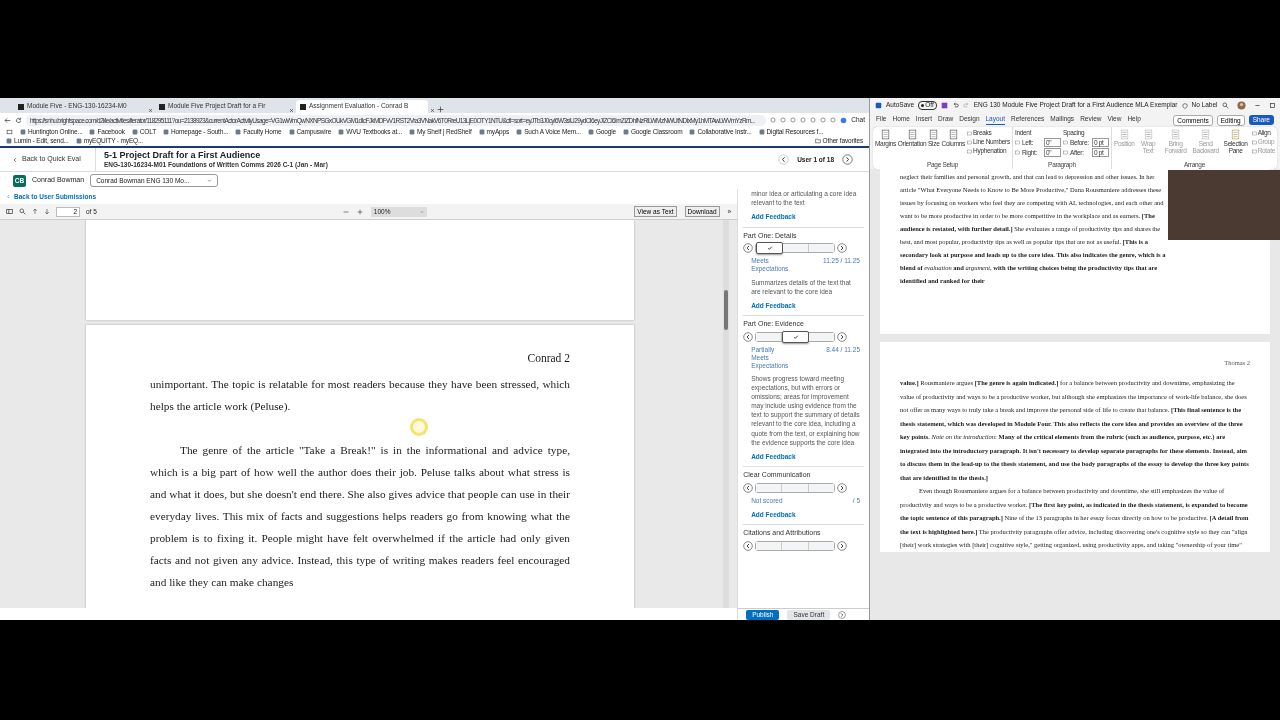 Image resolution: width=1280 pixels, height=720 pixels. Describe the element at coordinates (844, 120) in the screenshot. I see `copilot-icon` at that location.